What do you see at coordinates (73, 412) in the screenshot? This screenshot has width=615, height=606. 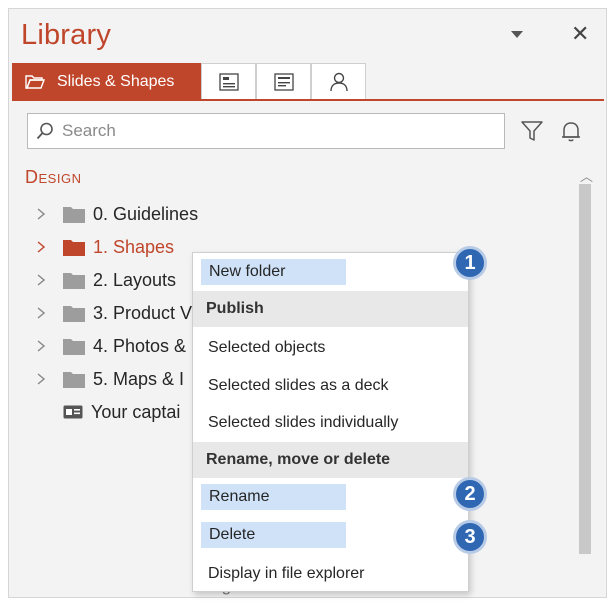 I see `slide-deck-icon` at bounding box center [73, 412].